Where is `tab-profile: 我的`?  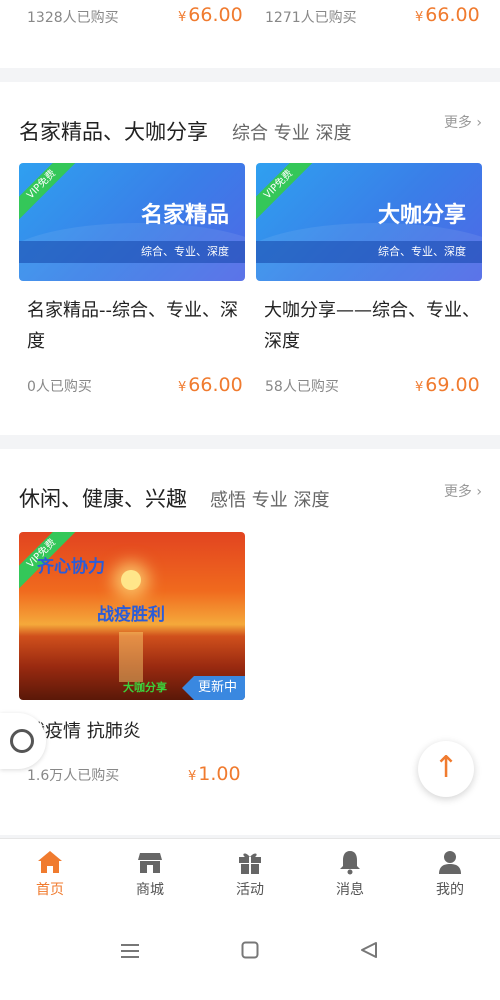
tab-profile: 我的 is located at coordinates (450, 875).